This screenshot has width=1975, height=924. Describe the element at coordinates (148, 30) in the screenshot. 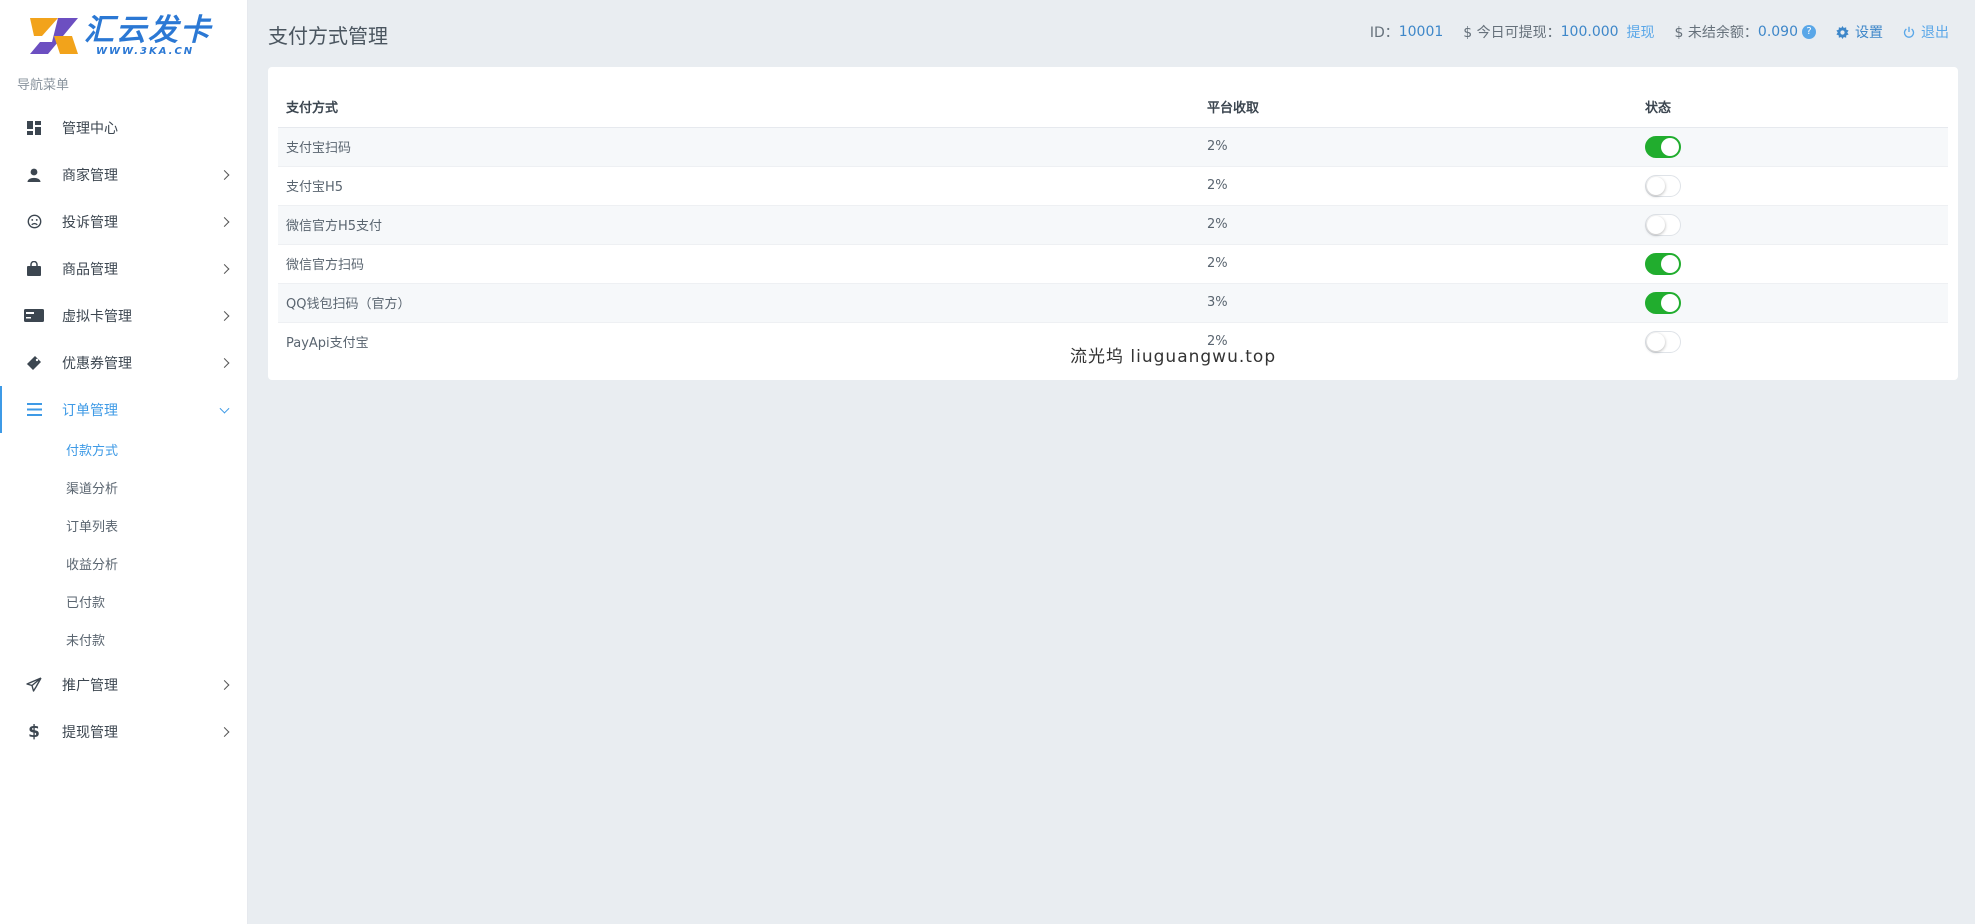

I see `brand-name: 汇云发卡` at that location.